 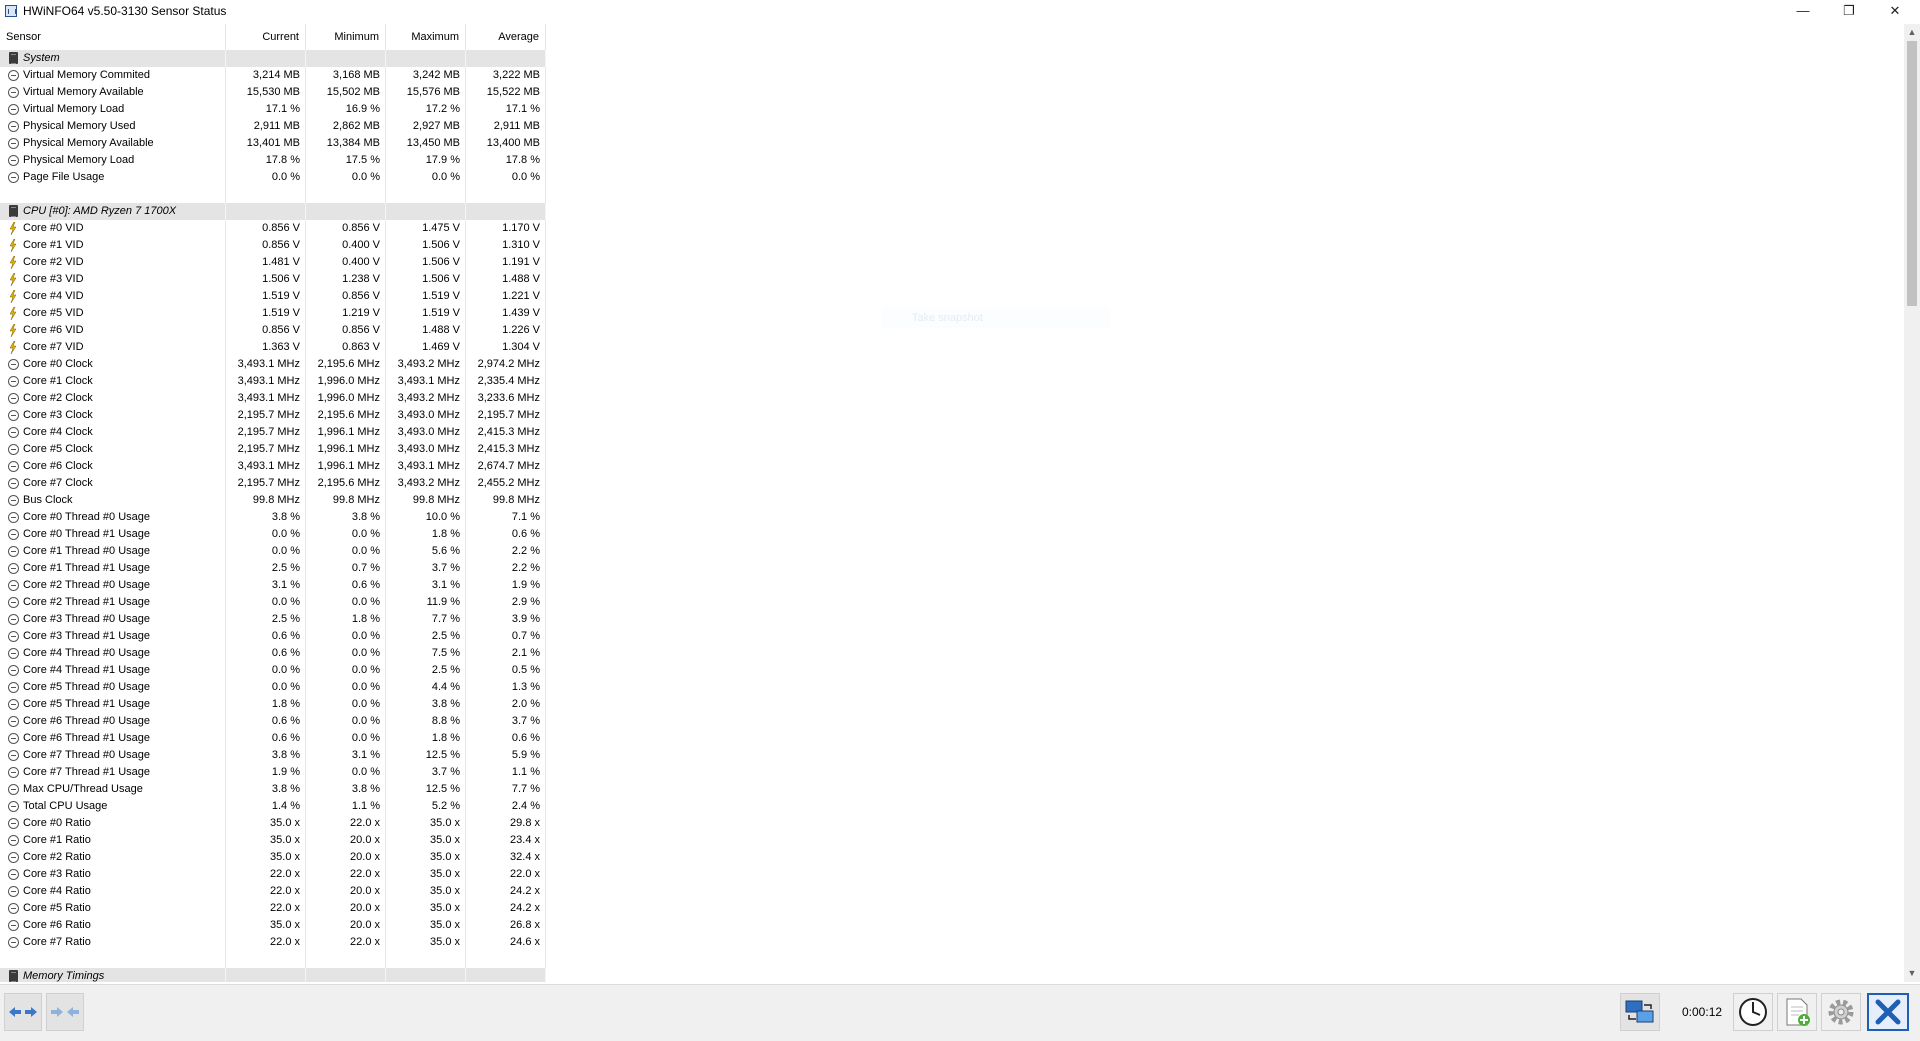 I want to click on sensor-row: Core #1 VID 0.856 V 0.400 V 1.506 V 1.310 V, so click(x=273, y=245).